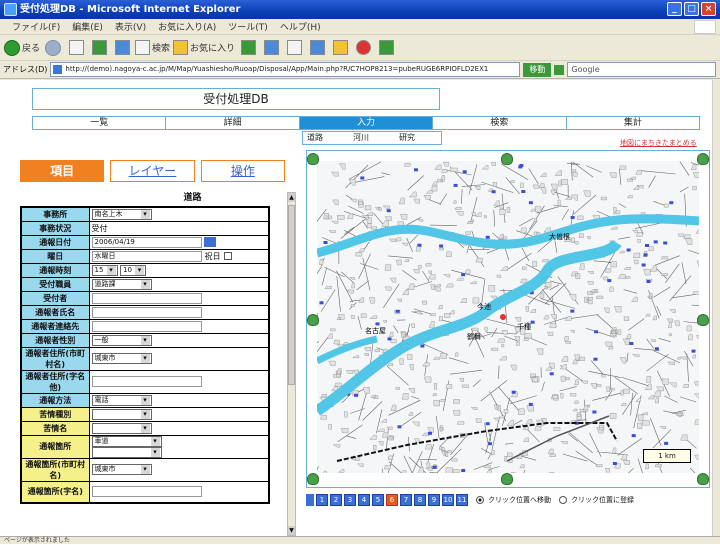  Describe the element at coordinates (76, 48) in the screenshot. I see `stop-button` at that location.